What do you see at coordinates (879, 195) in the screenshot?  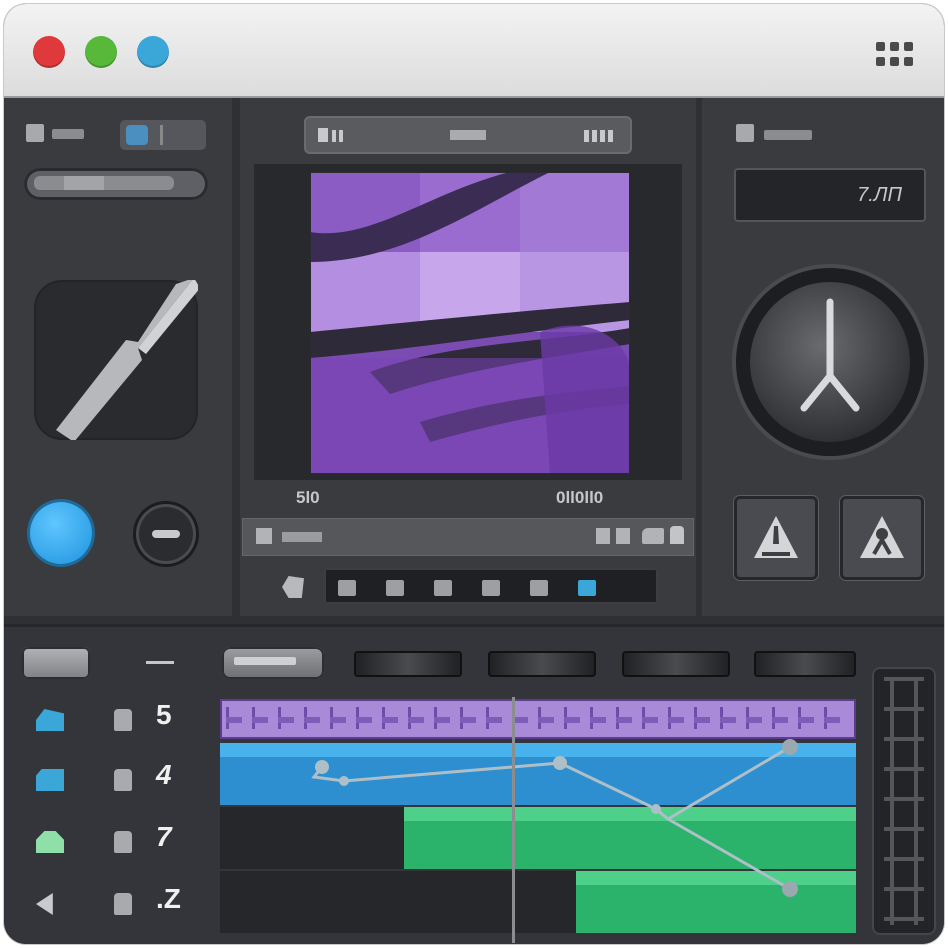 I see `value-display-text: 7.ЛП` at bounding box center [879, 195].